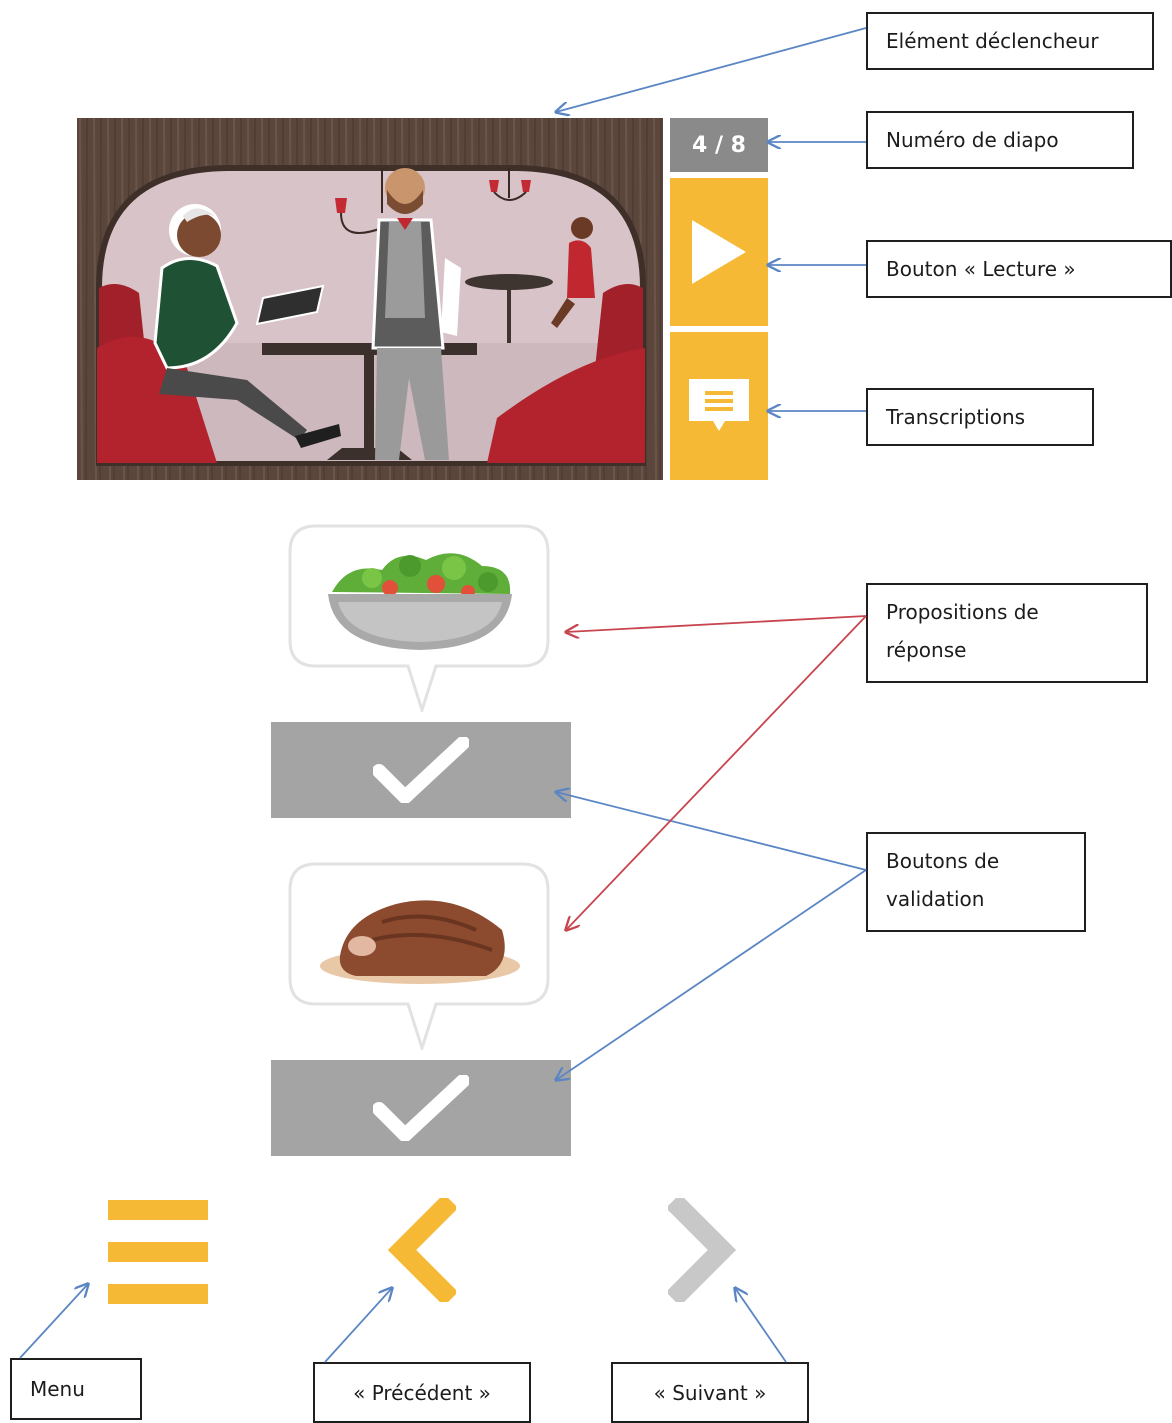 This screenshot has width=1172, height=1423. I want to click on slide-counter: 4 / 8, so click(719, 145).